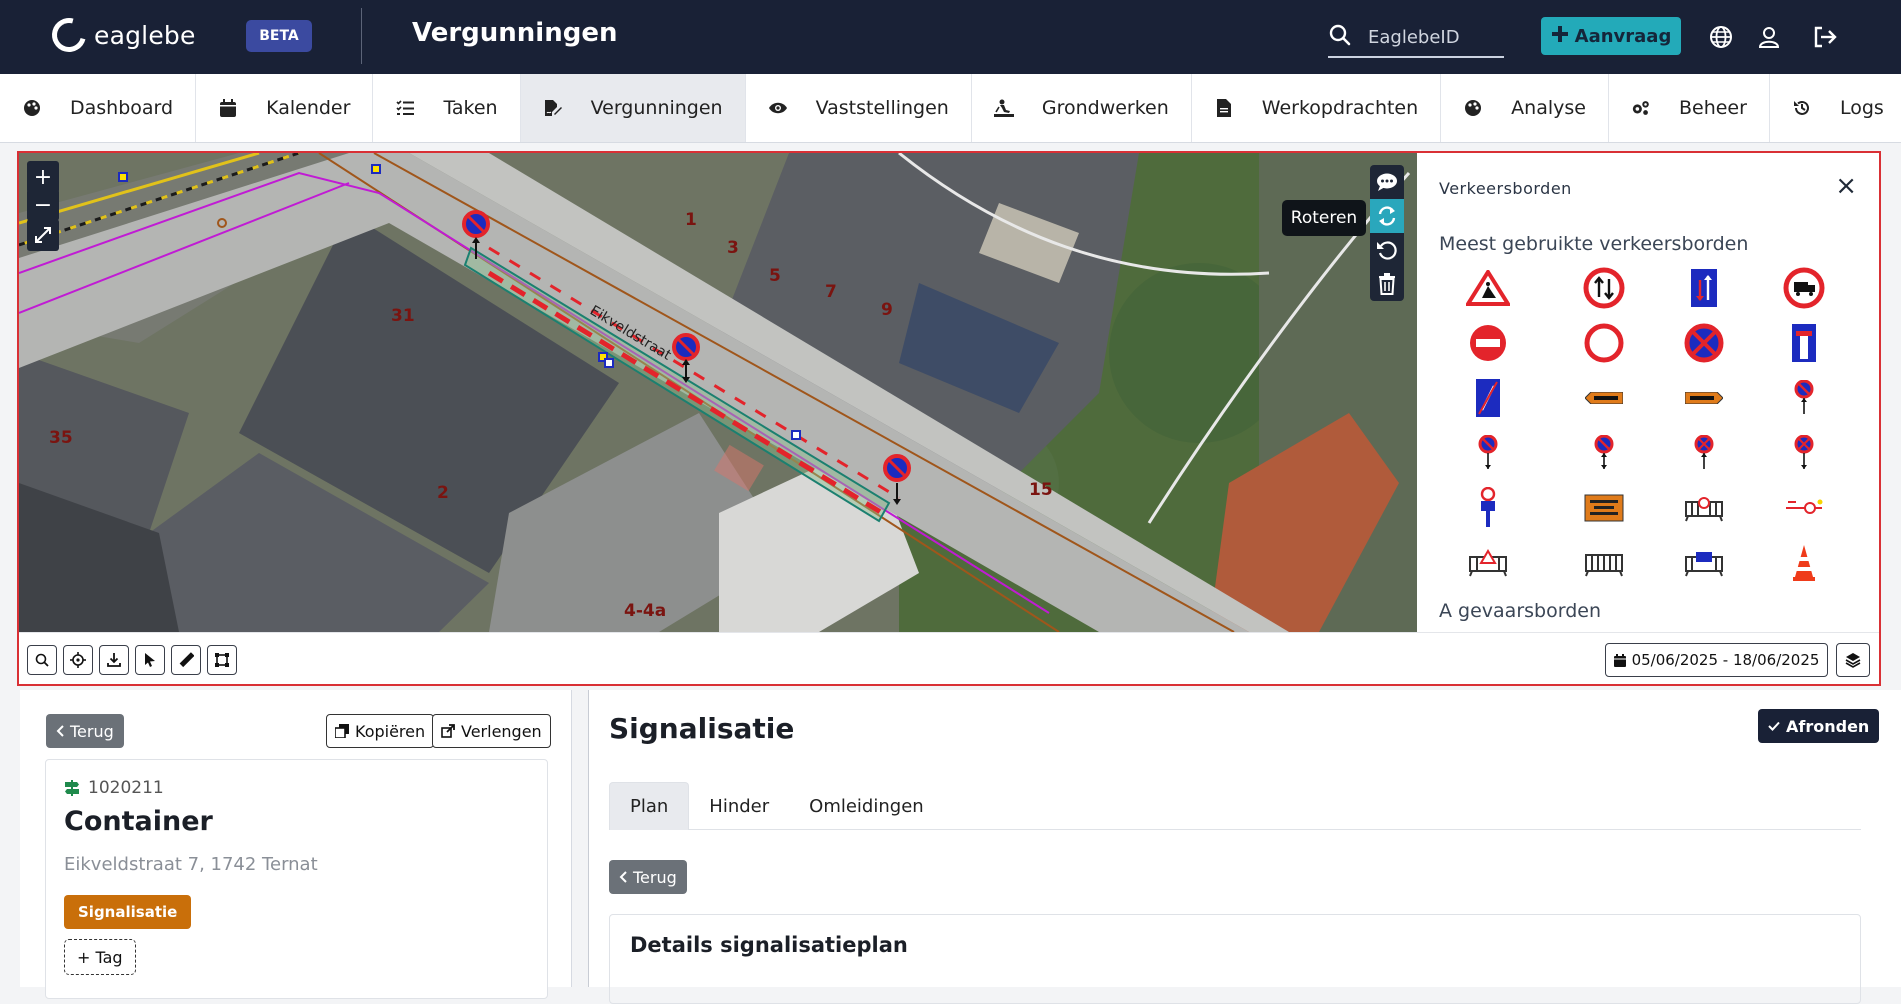  What do you see at coordinates (1387, 182) in the screenshot?
I see `comment-button` at bounding box center [1387, 182].